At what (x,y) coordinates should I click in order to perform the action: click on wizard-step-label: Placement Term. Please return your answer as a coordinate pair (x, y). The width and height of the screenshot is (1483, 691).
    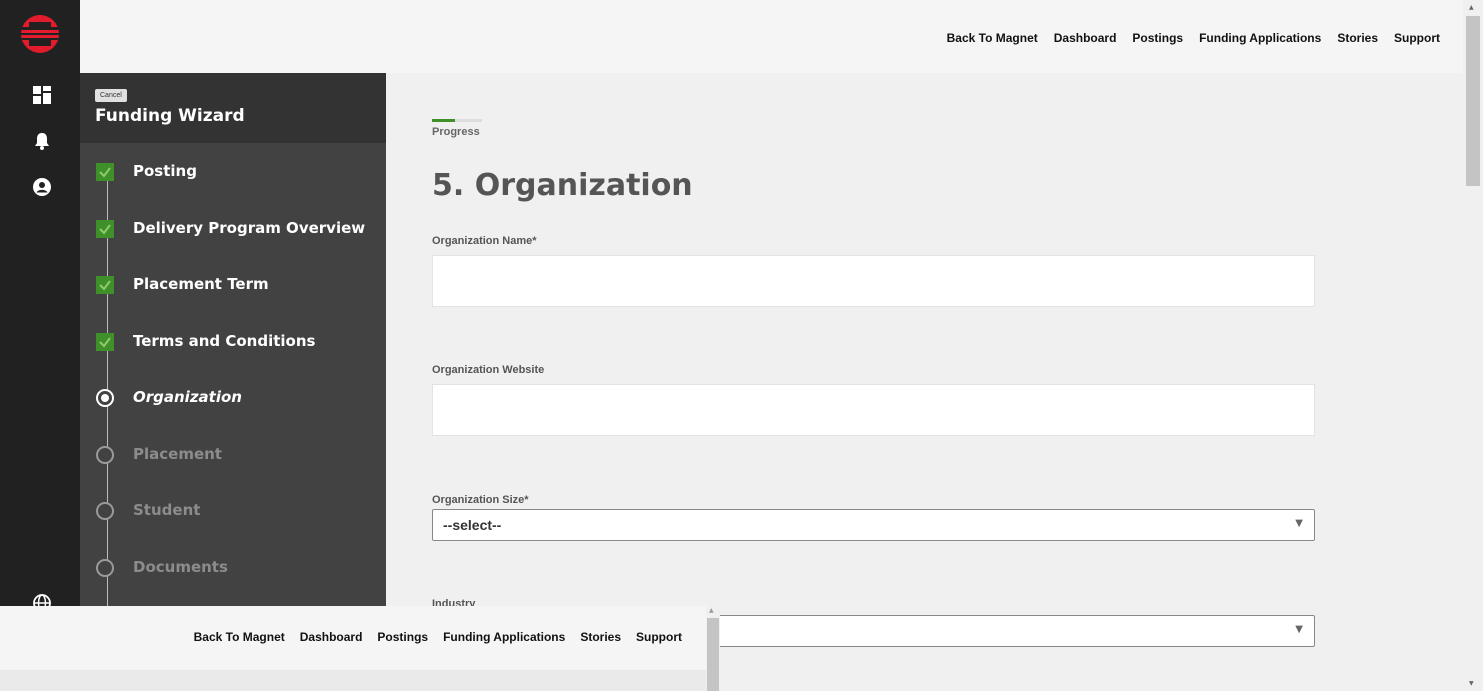
    Looking at the image, I should click on (201, 284).